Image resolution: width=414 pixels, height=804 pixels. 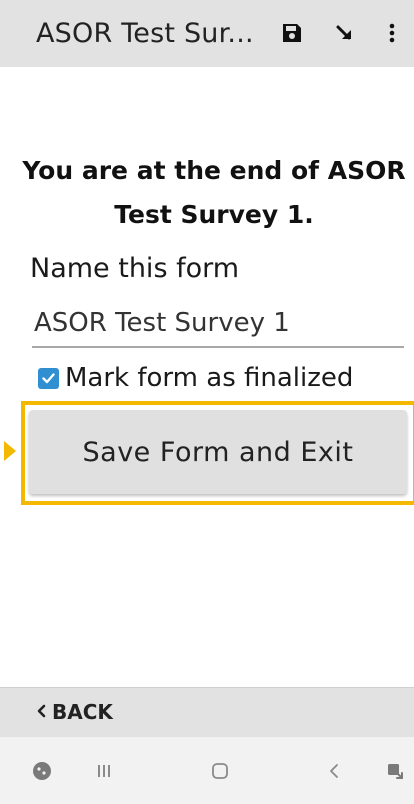 What do you see at coordinates (104, 771) in the screenshot?
I see `recent-apps-icon` at bounding box center [104, 771].